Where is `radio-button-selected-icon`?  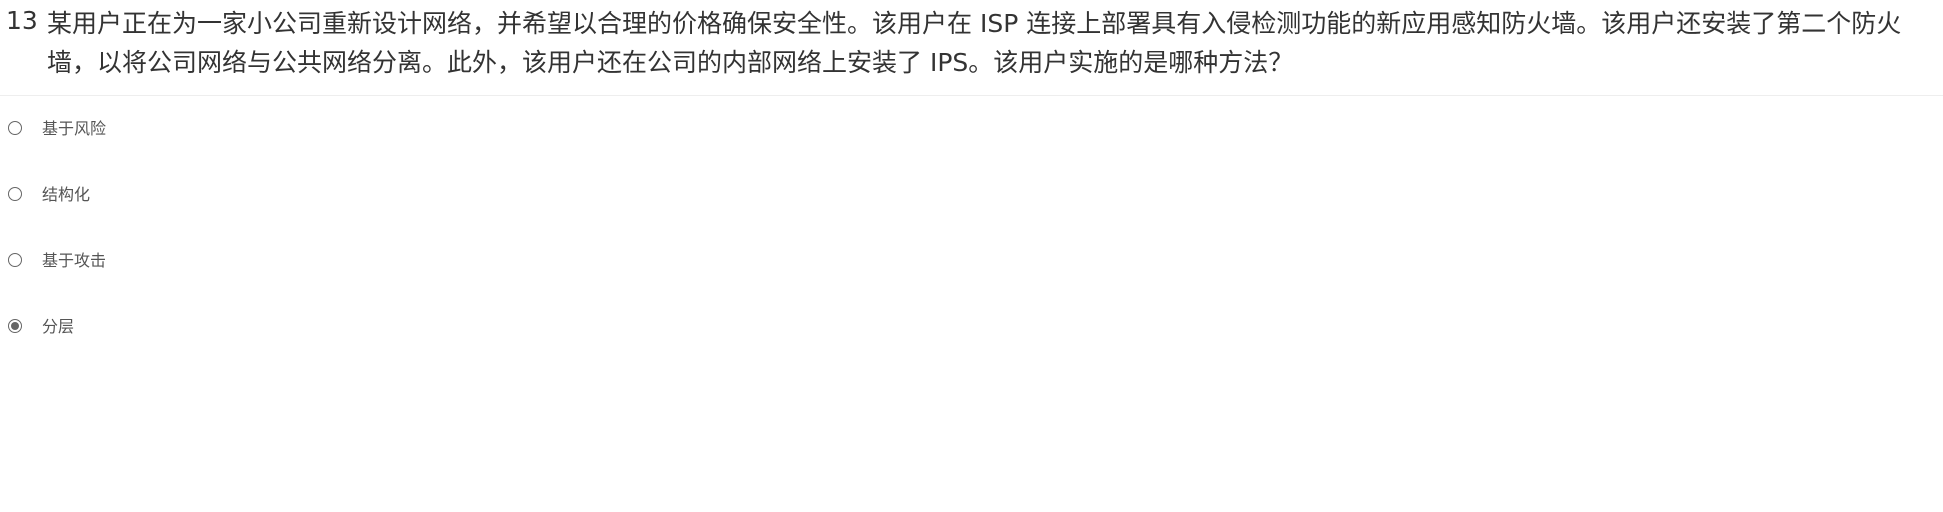 radio-button-selected-icon is located at coordinates (15, 326).